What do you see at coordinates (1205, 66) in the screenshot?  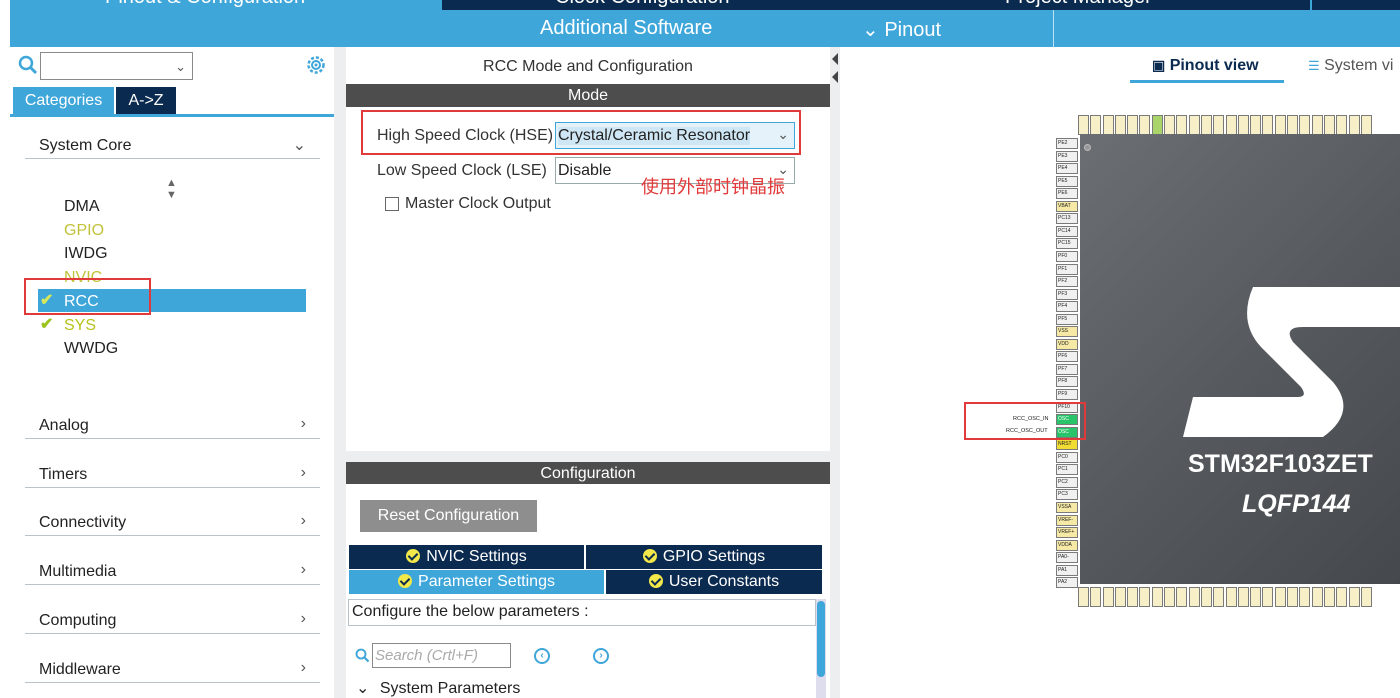 I see `tab-pinout-view: ▣ Pinout view` at bounding box center [1205, 66].